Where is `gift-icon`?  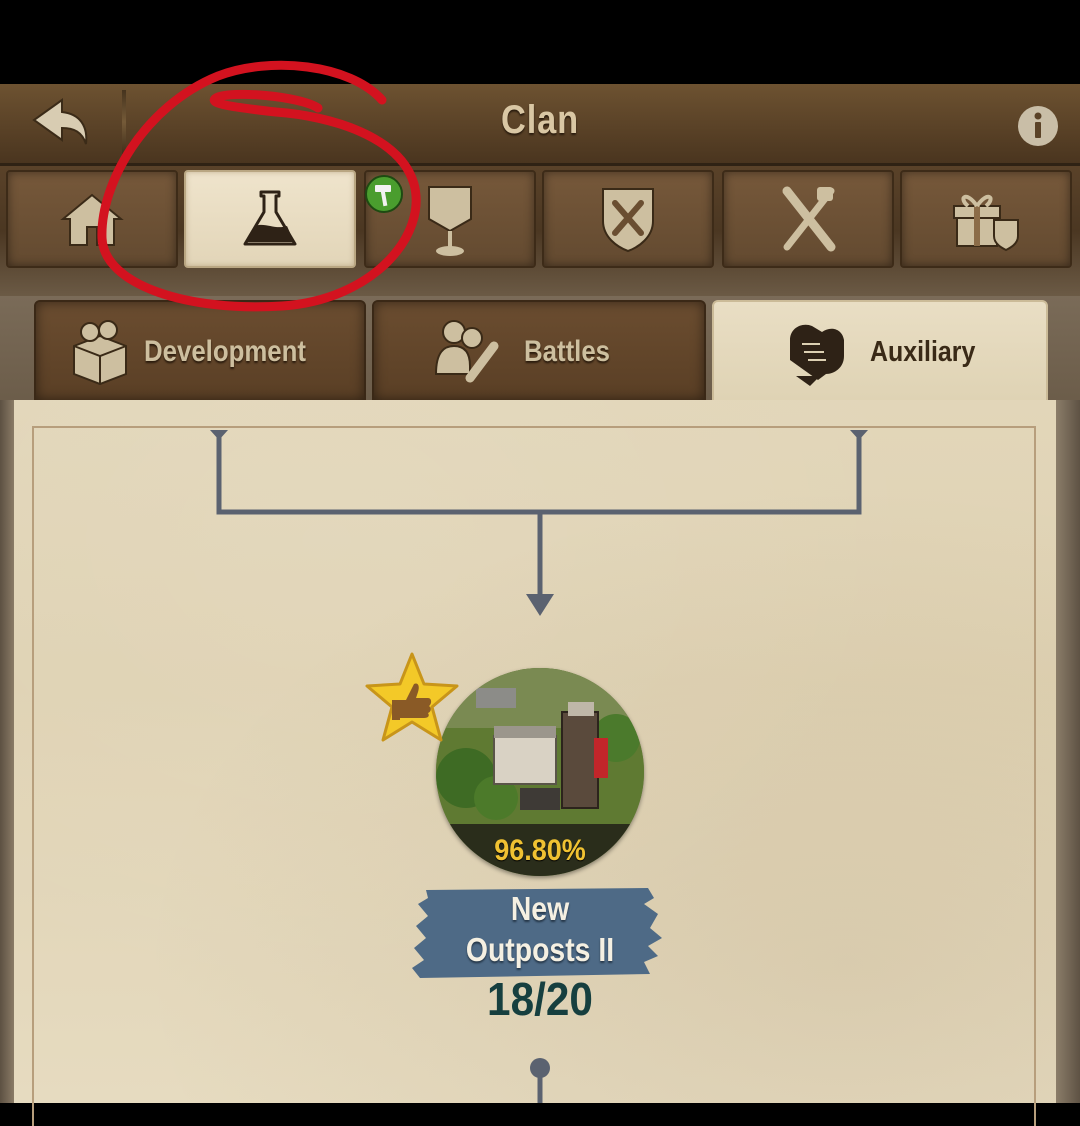
gift-icon is located at coordinates (986, 223).